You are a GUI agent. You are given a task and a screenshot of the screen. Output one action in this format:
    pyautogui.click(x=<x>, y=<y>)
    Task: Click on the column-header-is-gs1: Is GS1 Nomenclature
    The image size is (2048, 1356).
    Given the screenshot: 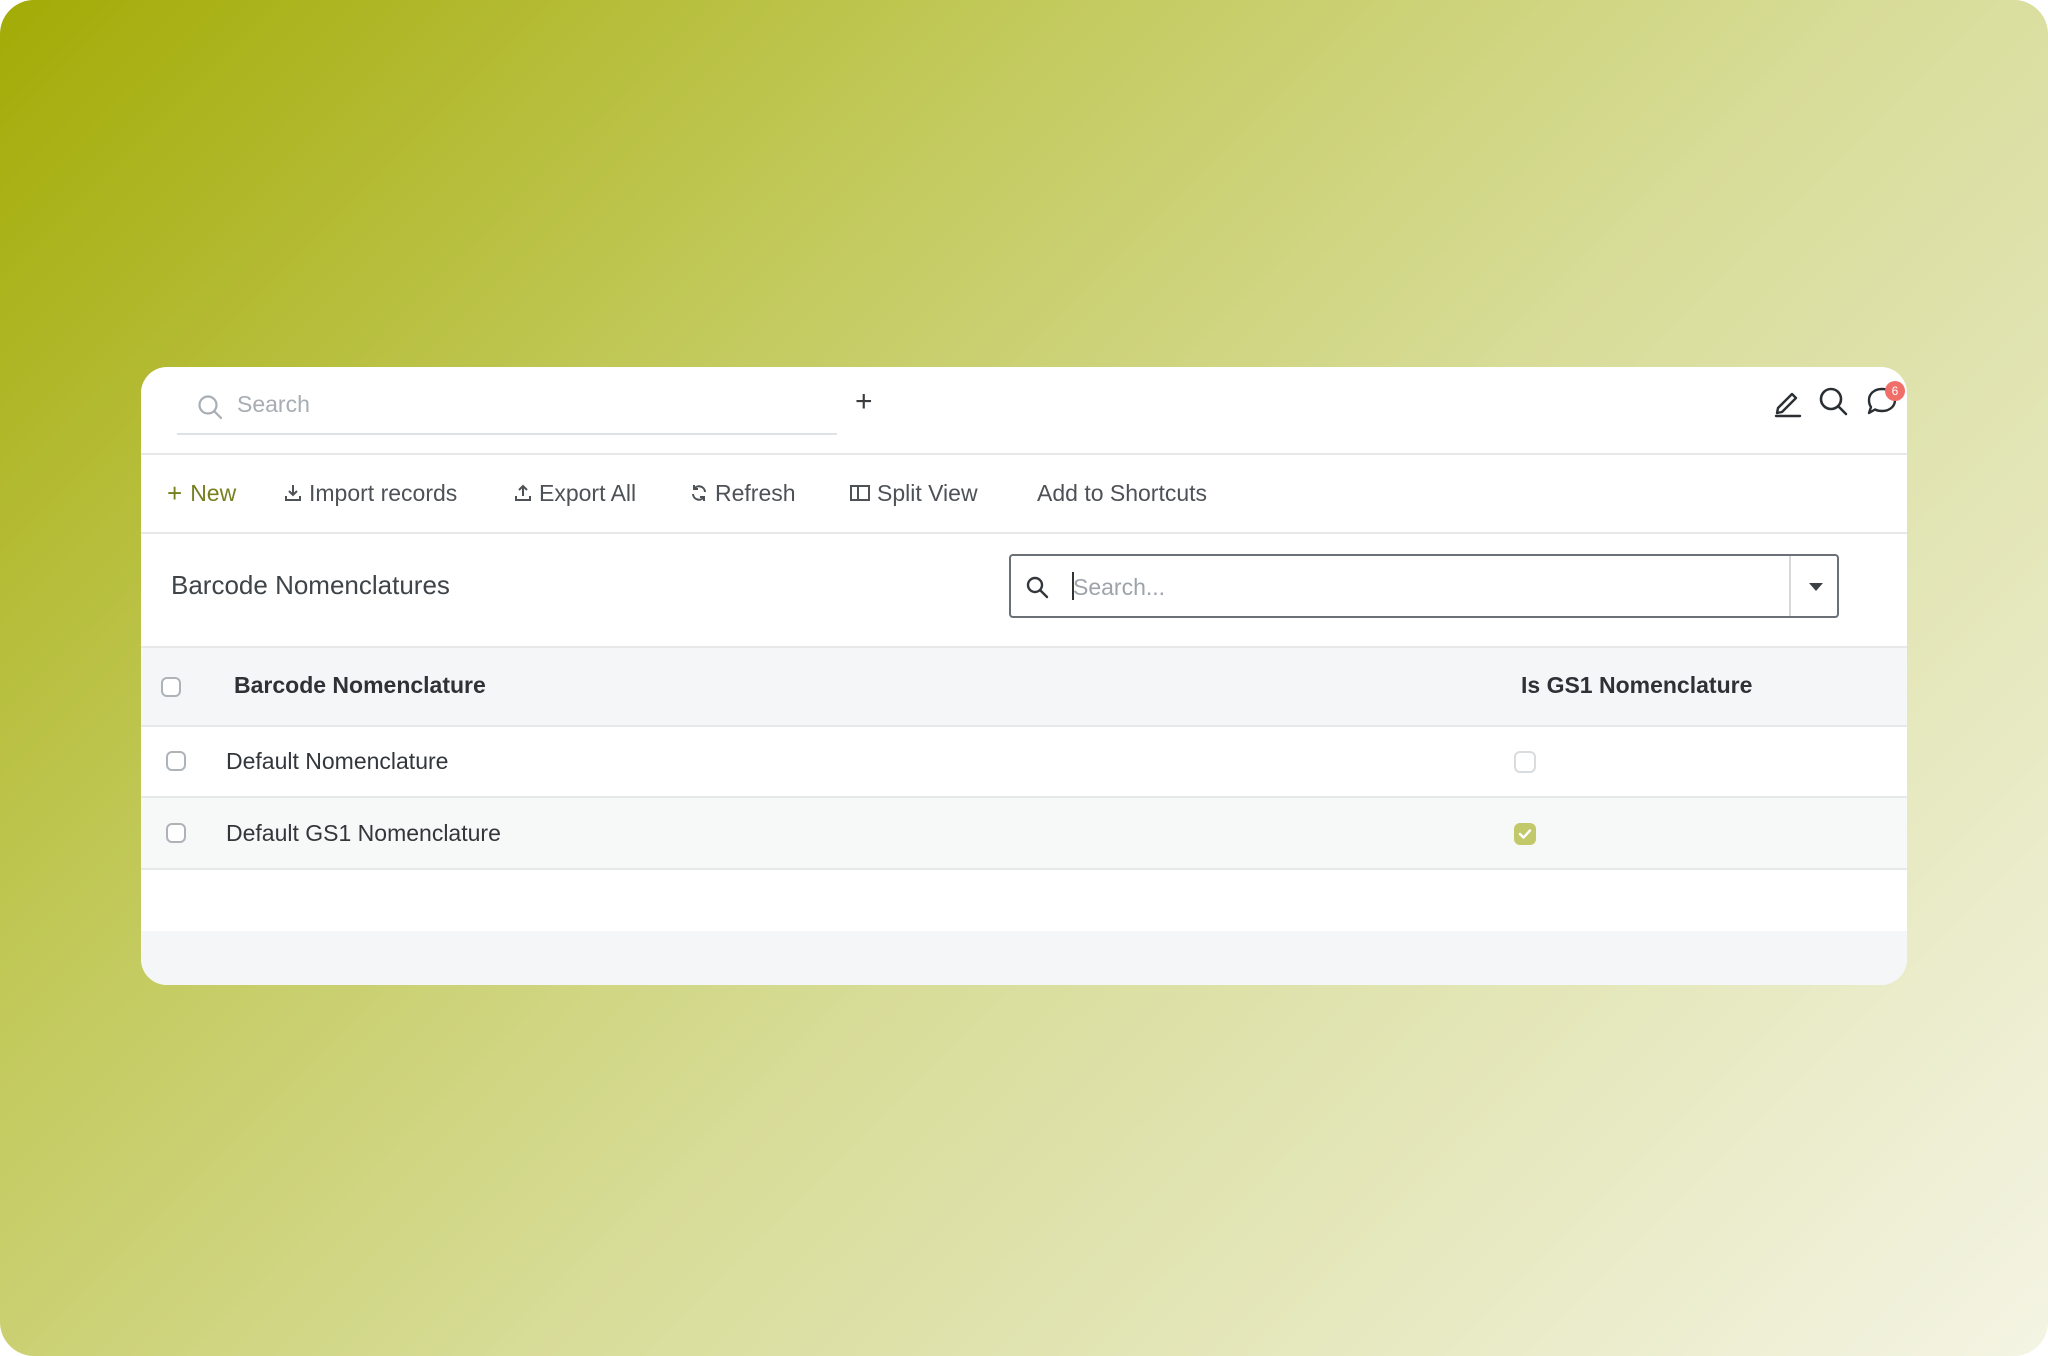 What is the action you would take?
    pyautogui.click(x=1636, y=685)
    